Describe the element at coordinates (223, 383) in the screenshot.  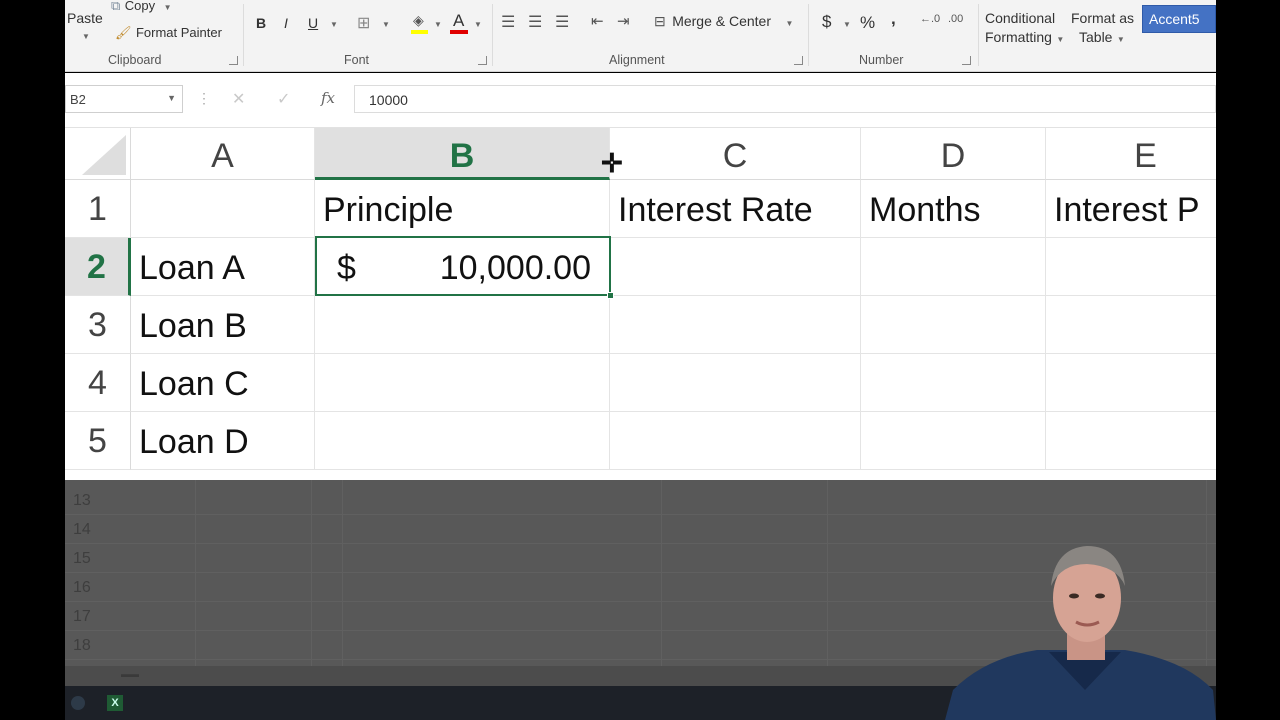
I see `cell-a4: Loan C` at that location.